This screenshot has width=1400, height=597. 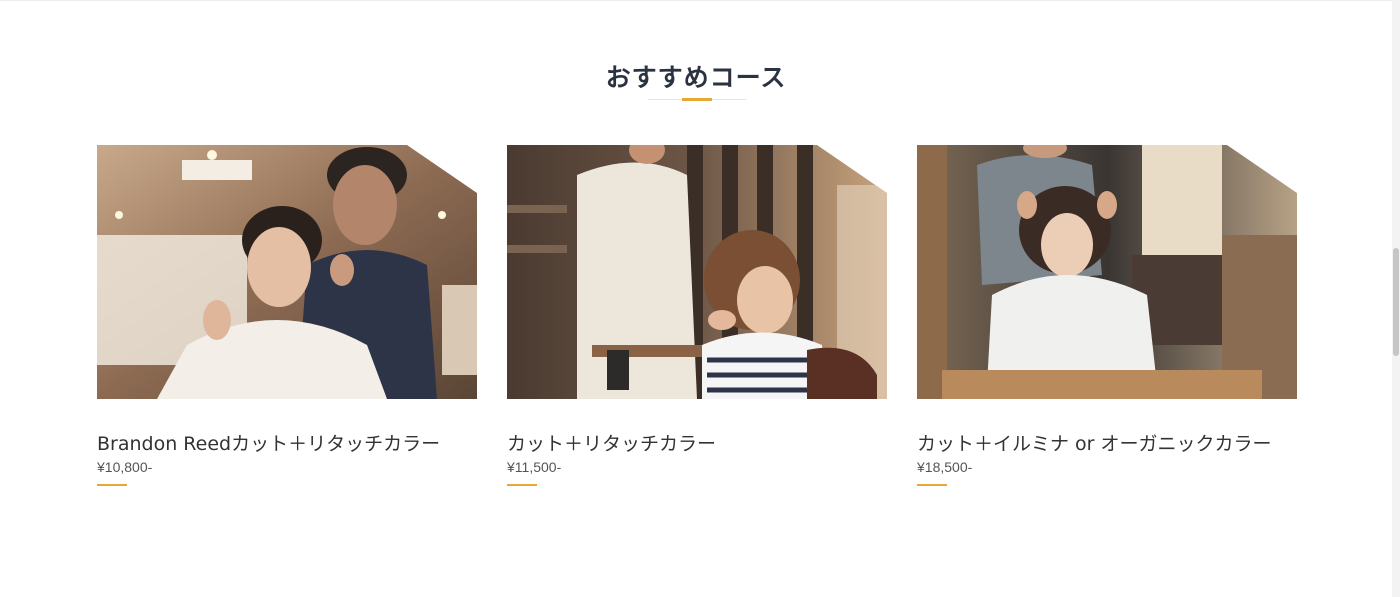 I want to click on section-title: おすすめコース, so click(x=696, y=78).